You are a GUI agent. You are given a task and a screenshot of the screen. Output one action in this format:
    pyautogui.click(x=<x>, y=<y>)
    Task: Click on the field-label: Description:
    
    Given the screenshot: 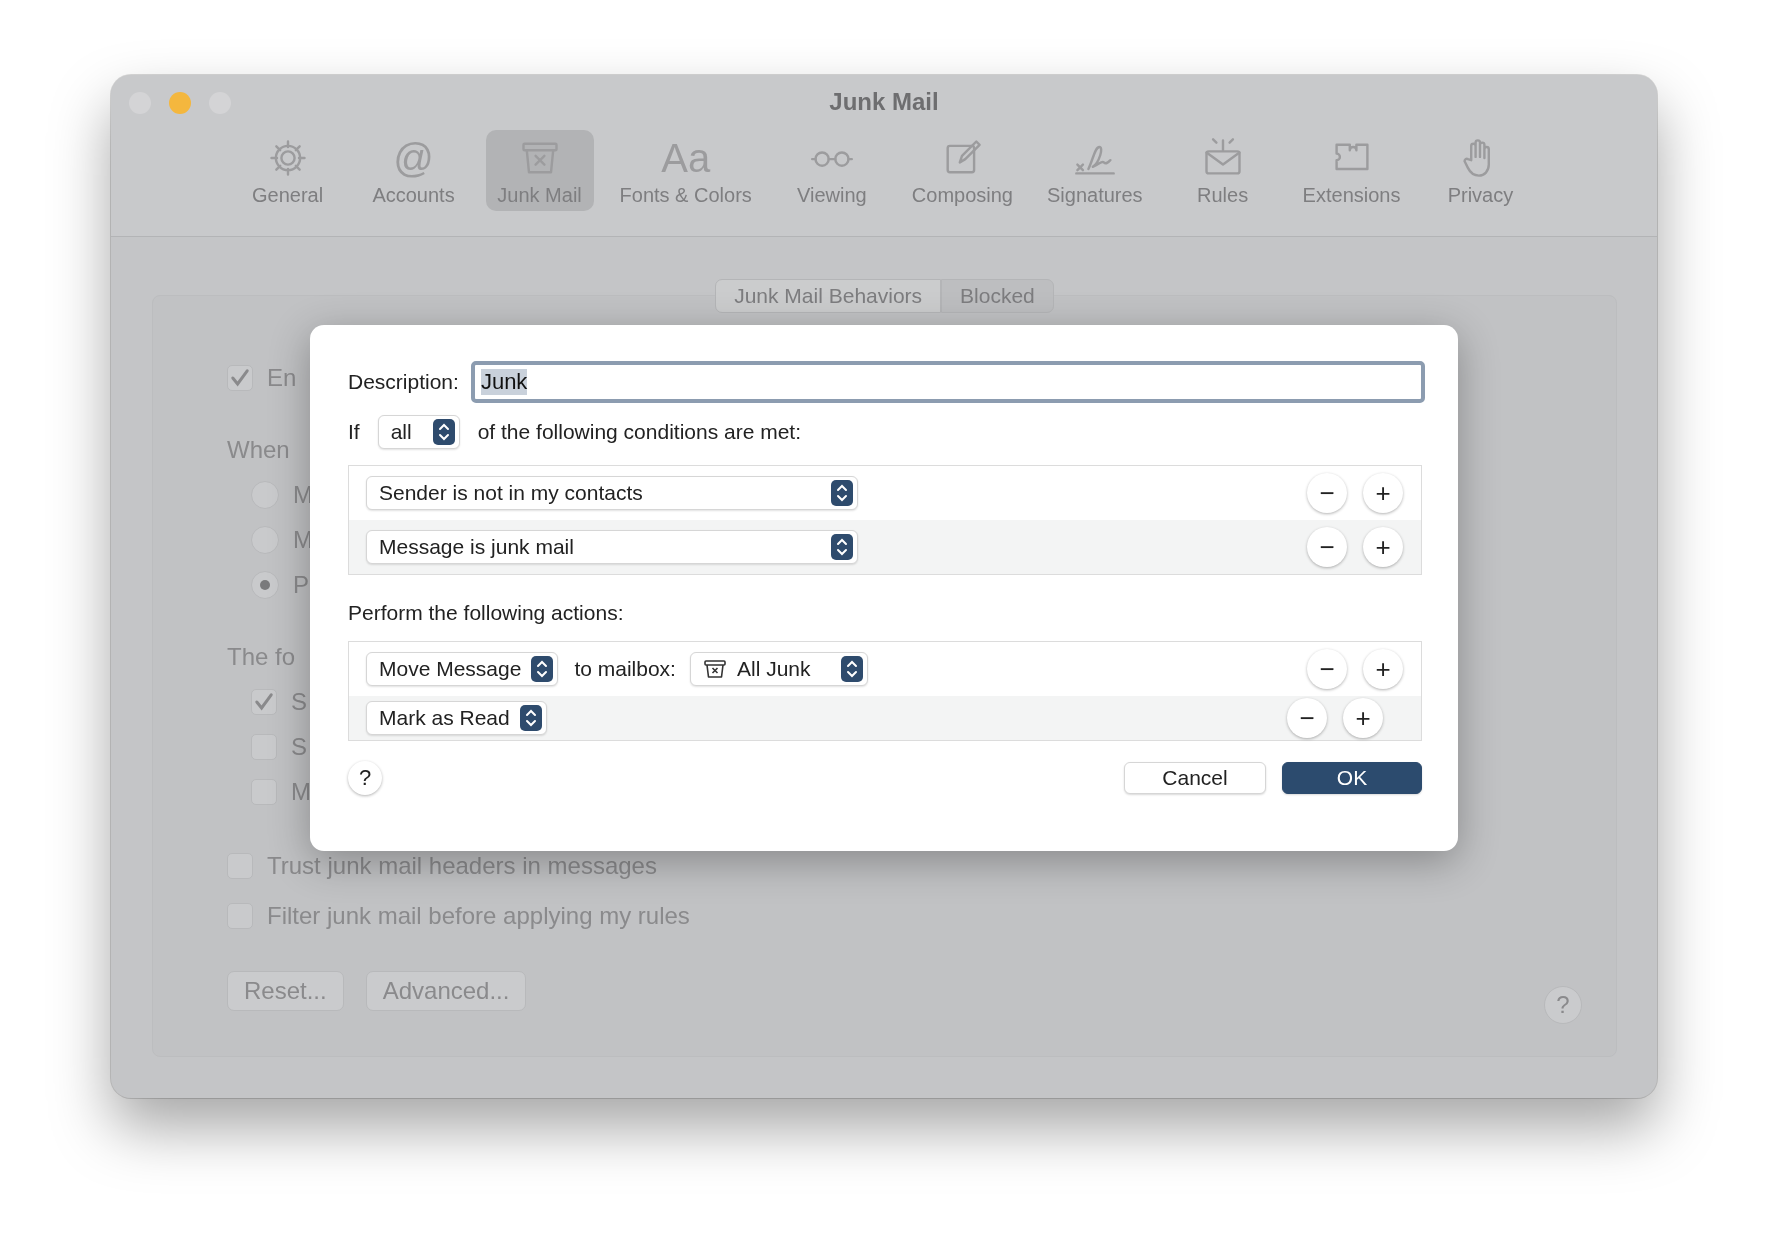 What is the action you would take?
    pyautogui.click(x=403, y=382)
    